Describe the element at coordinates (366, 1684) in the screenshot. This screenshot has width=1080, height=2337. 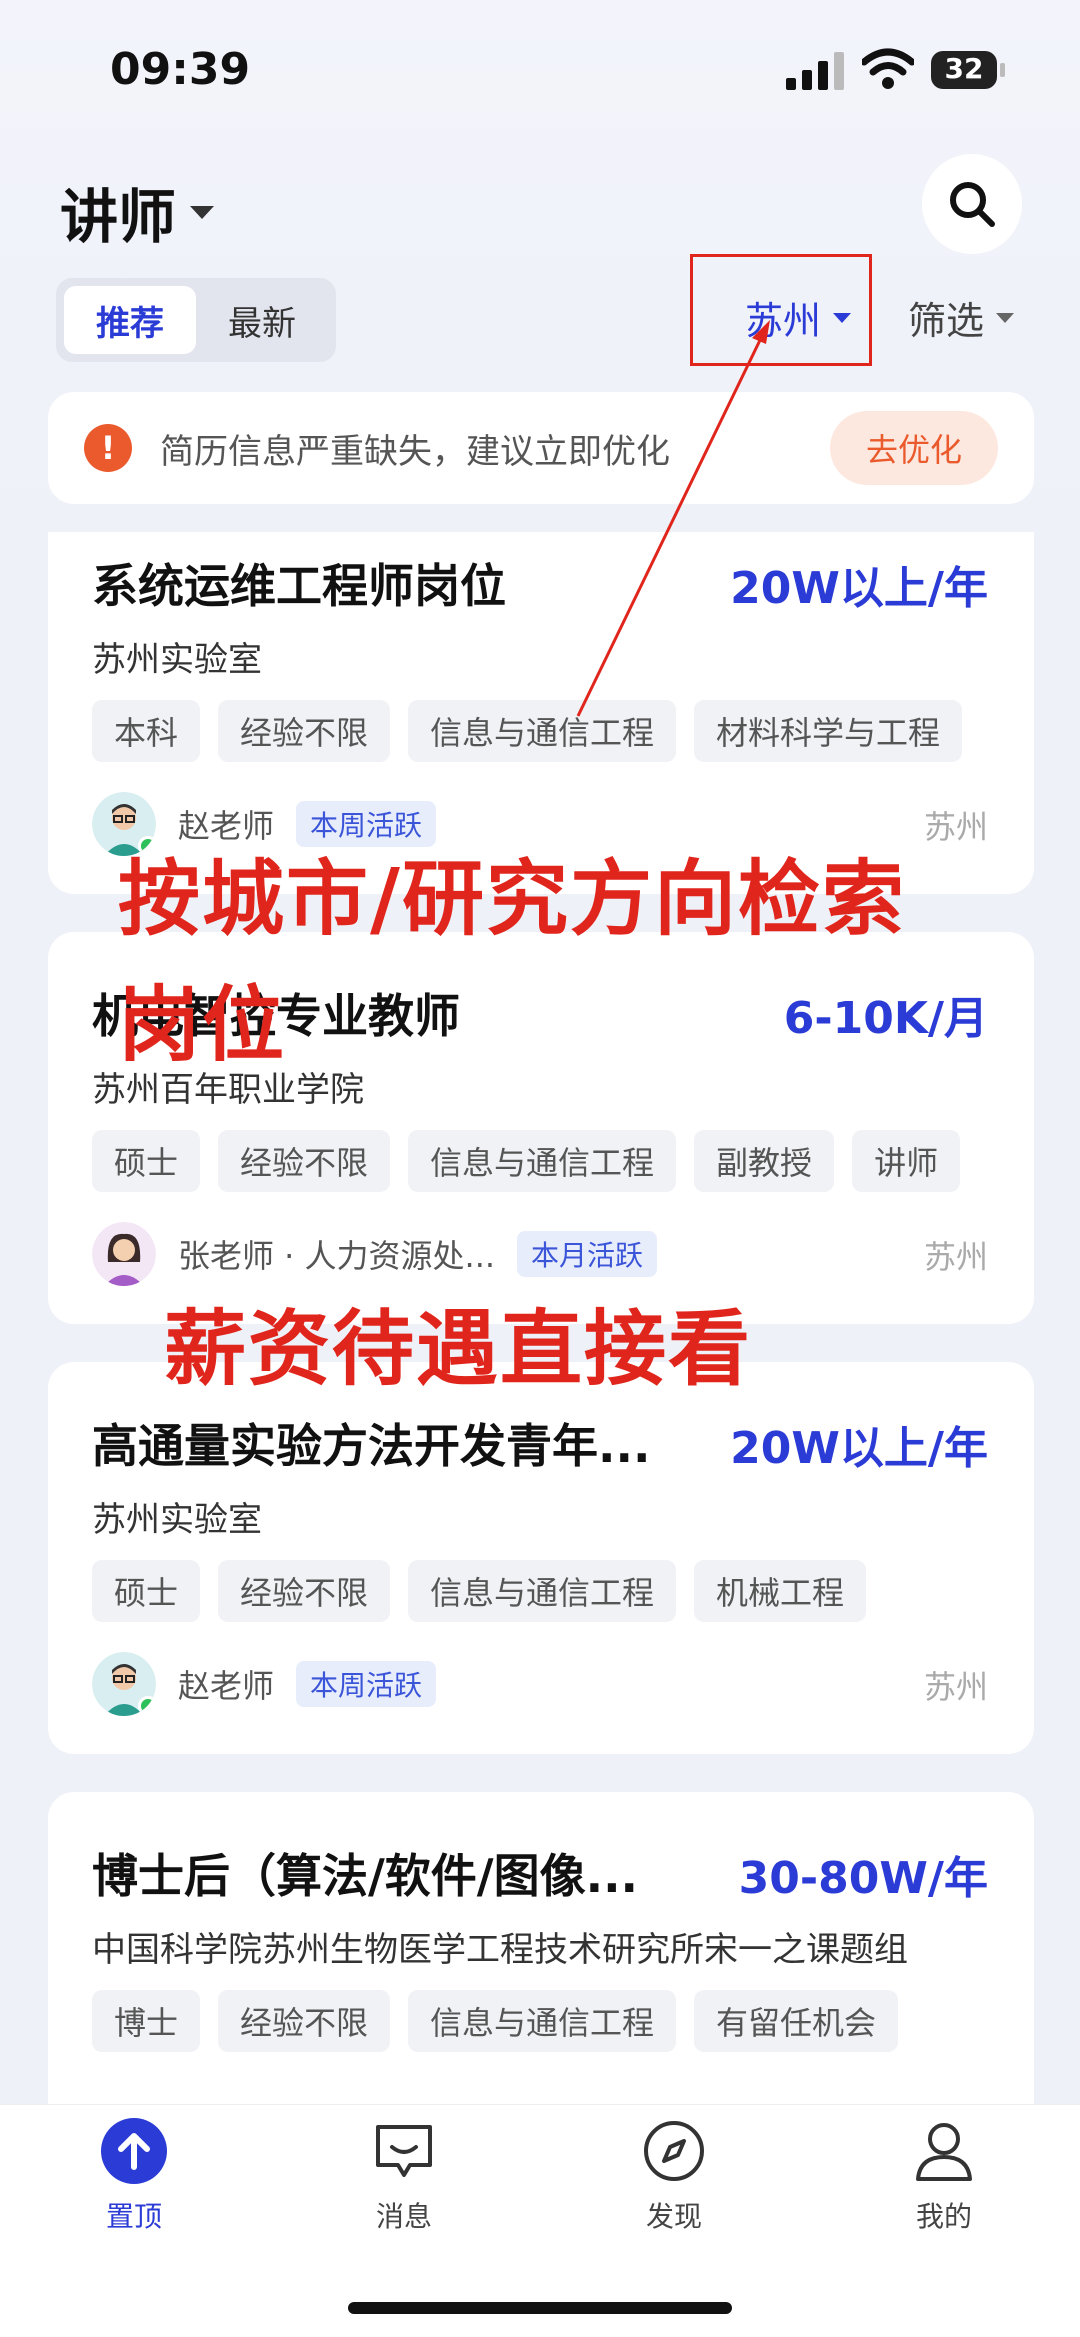
I see `activity-badge: 本周活跃` at that location.